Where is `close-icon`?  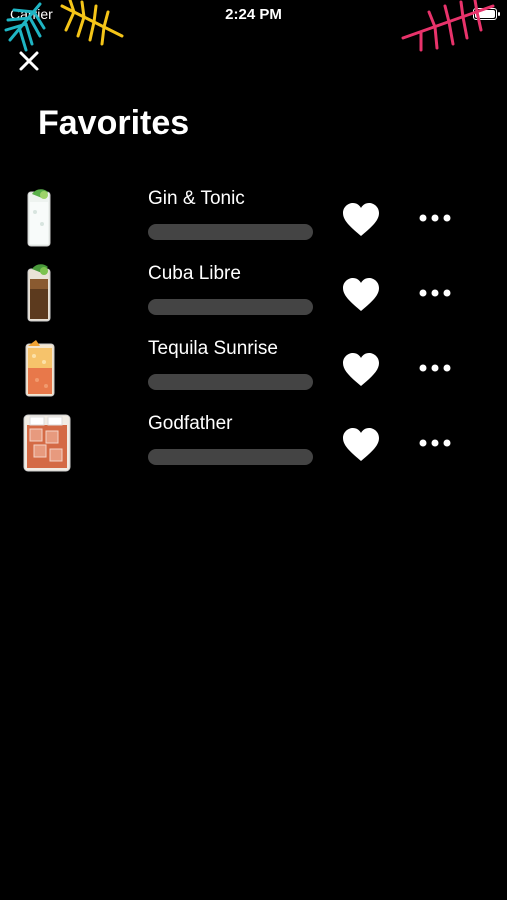
close-icon is located at coordinates (29, 61).